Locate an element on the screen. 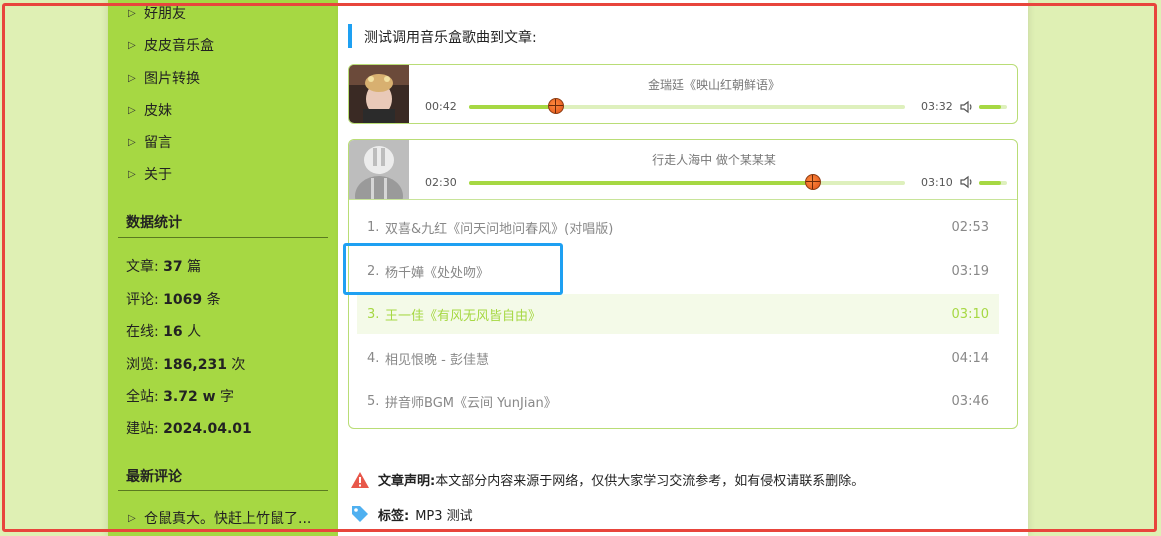 The width and height of the screenshot is (1161, 536). notice-text: 本文部分内容来源于网络，仅供大家学习交流参考，如有侵权请联系删除。 is located at coordinates (650, 481).